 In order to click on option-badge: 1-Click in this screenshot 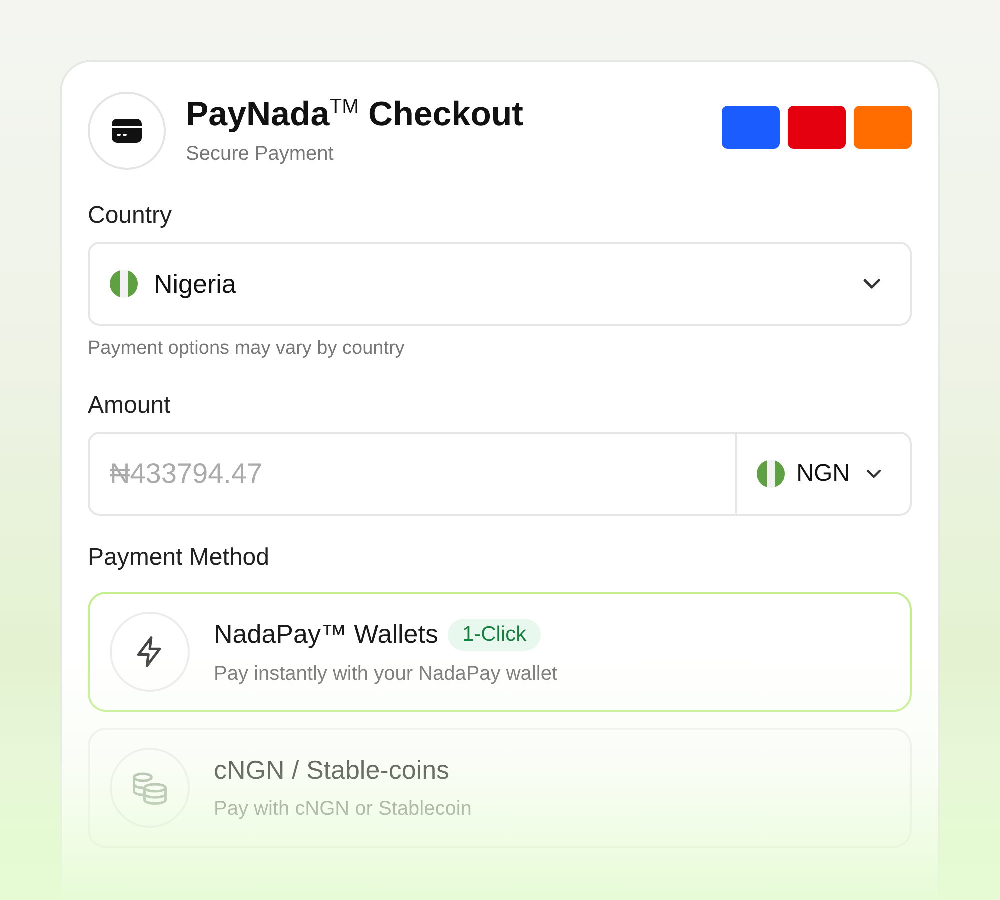, I will do `click(494, 634)`.